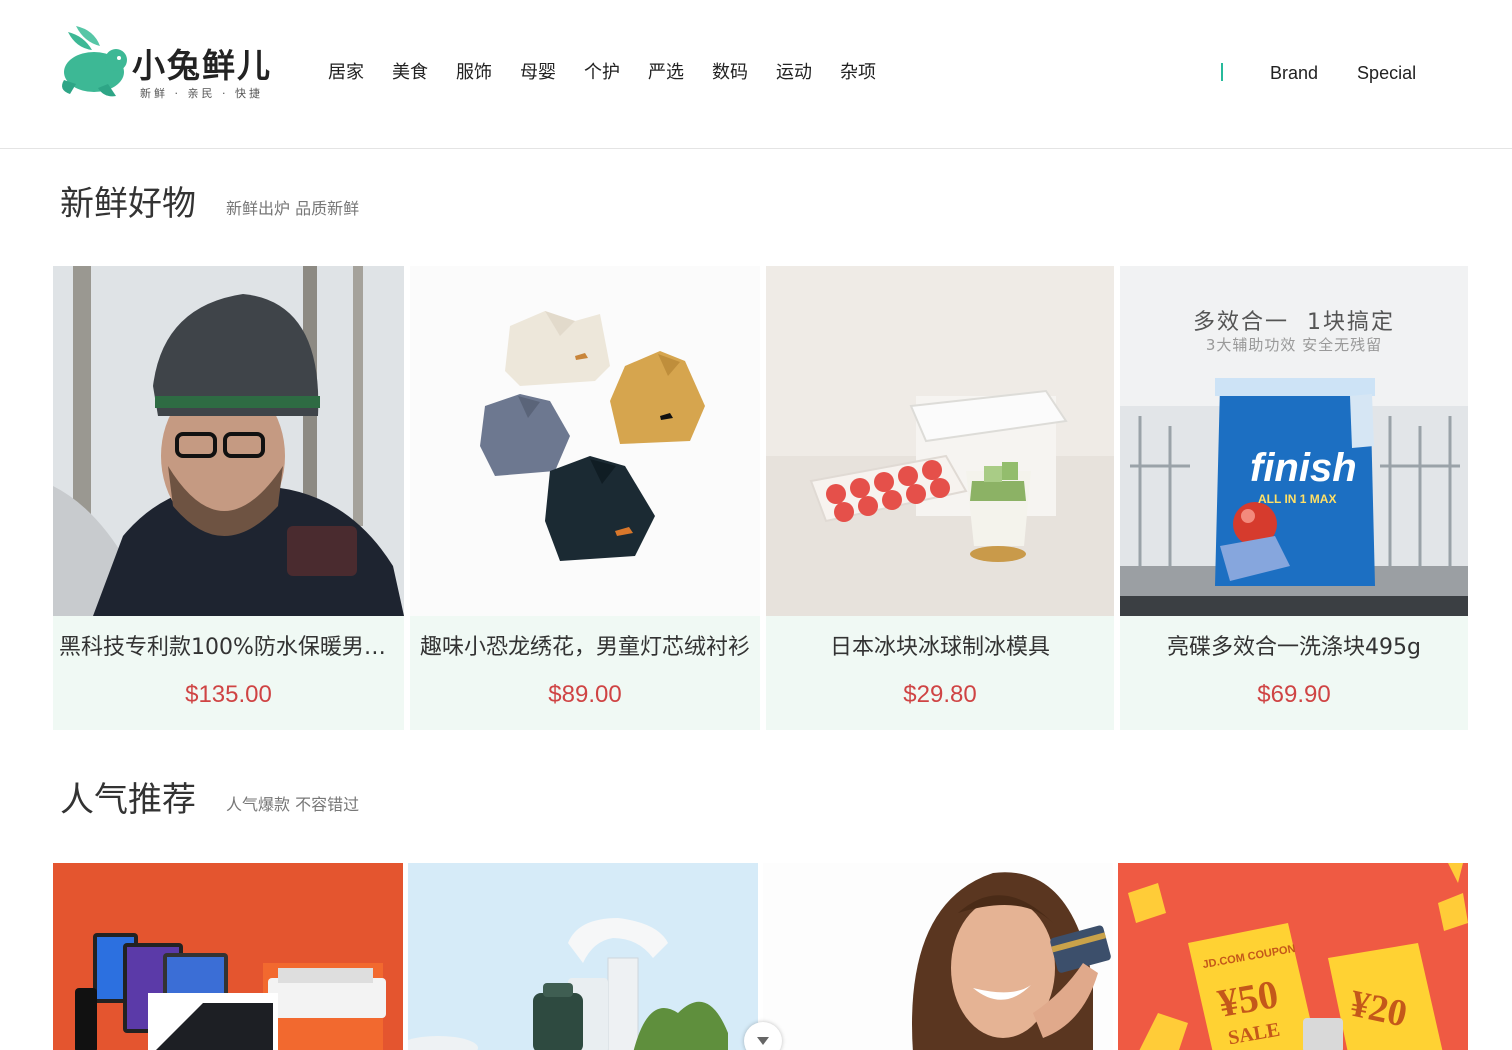  What do you see at coordinates (128, 204) in the screenshot?
I see `section-title: 新鲜好物` at bounding box center [128, 204].